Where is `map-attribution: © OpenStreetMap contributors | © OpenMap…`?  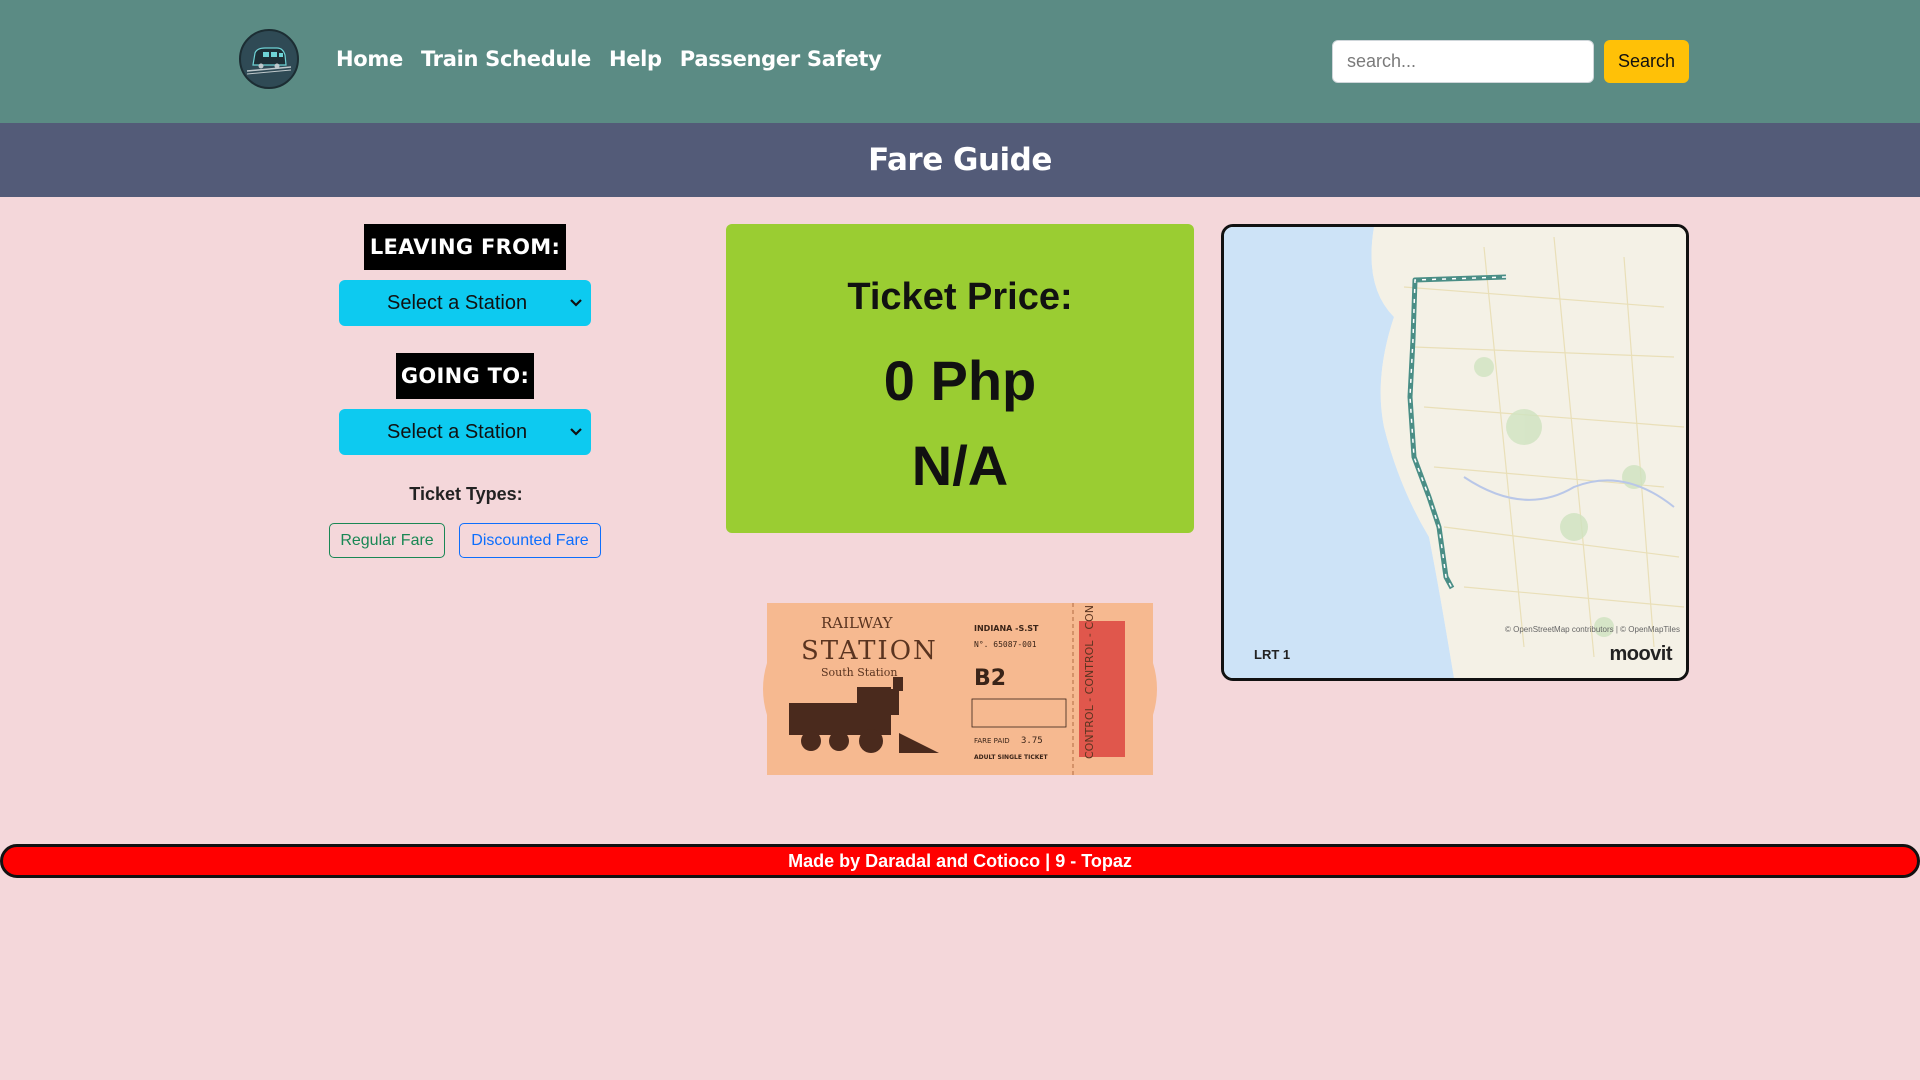
map-attribution: © OpenStreetMap contributors | © OpenMap… is located at coordinates (1592, 629).